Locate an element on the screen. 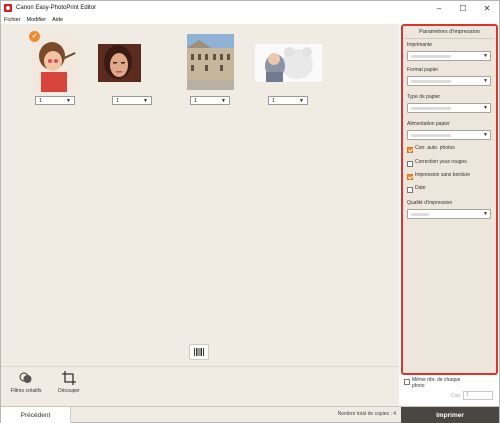 The height and width of the screenshot is (423, 500). copies-select-4: 1 ▼ is located at coordinates (288, 100).